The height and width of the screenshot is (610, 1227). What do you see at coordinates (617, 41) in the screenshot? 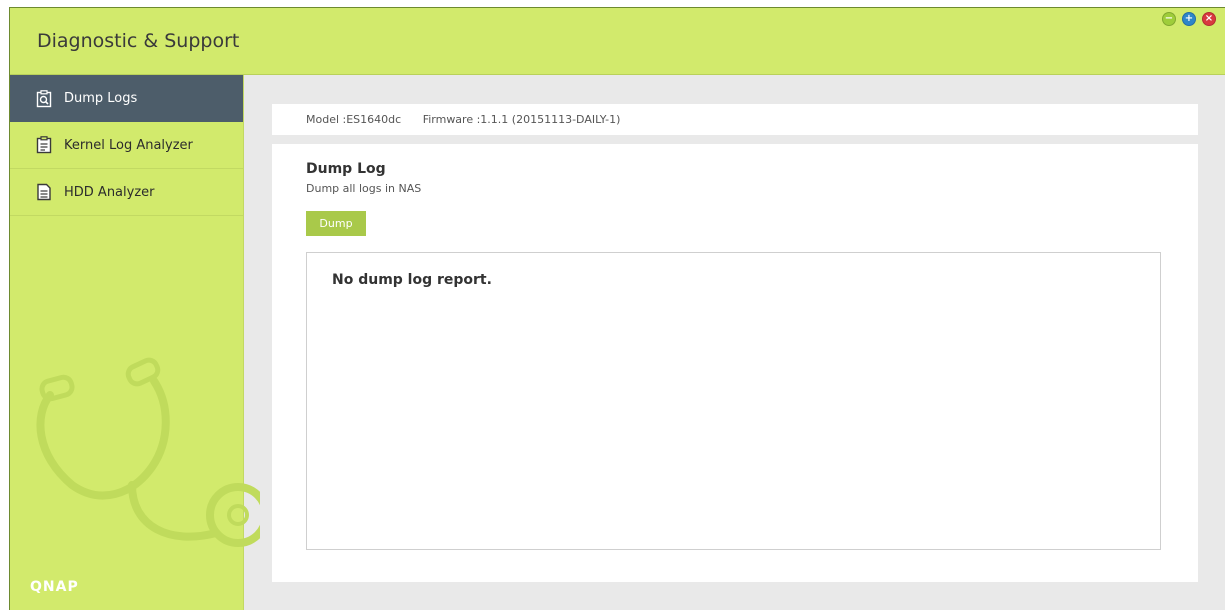
I see `title-bar: Diagnostic & Support − + ×` at bounding box center [617, 41].